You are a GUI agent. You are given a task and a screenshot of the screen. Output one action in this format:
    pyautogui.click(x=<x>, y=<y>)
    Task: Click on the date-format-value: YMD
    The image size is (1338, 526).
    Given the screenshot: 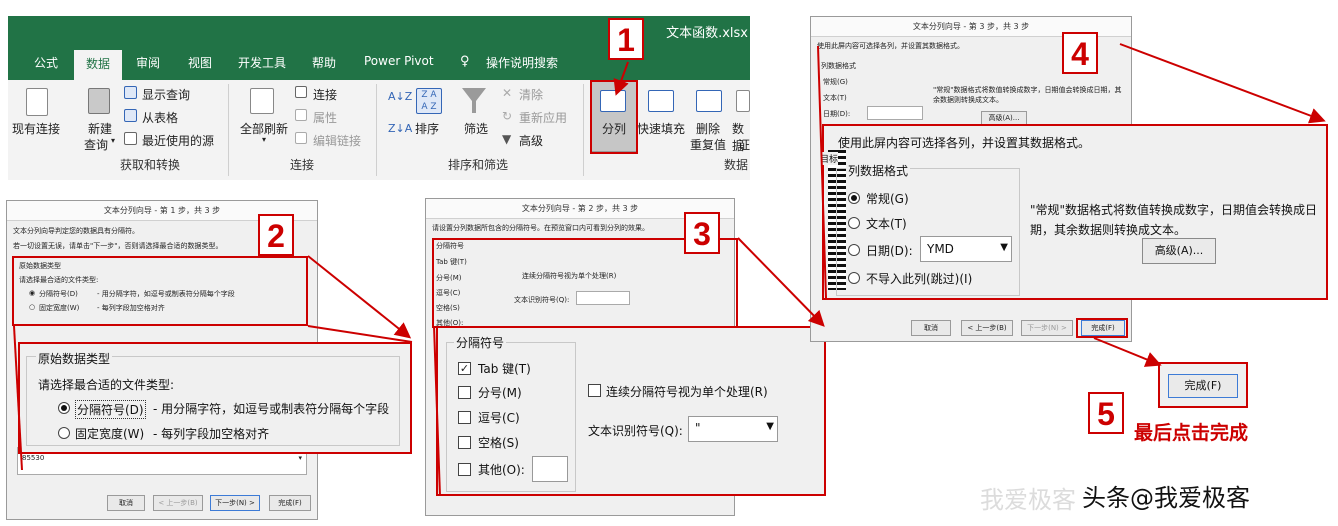 What is the action you would take?
    pyautogui.click(x=940, y=249)
    